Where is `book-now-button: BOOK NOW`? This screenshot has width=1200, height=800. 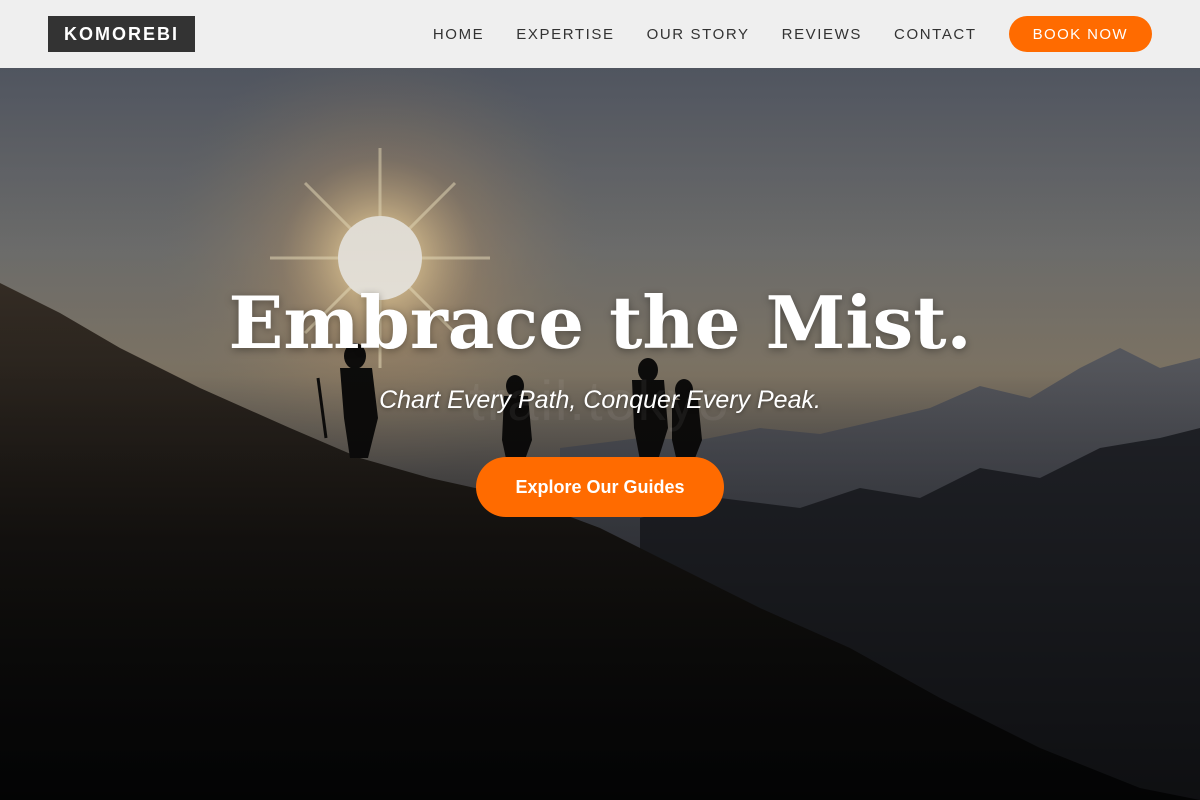
book-now-button: BOOK NOW is located at coordinates (1080, 34).